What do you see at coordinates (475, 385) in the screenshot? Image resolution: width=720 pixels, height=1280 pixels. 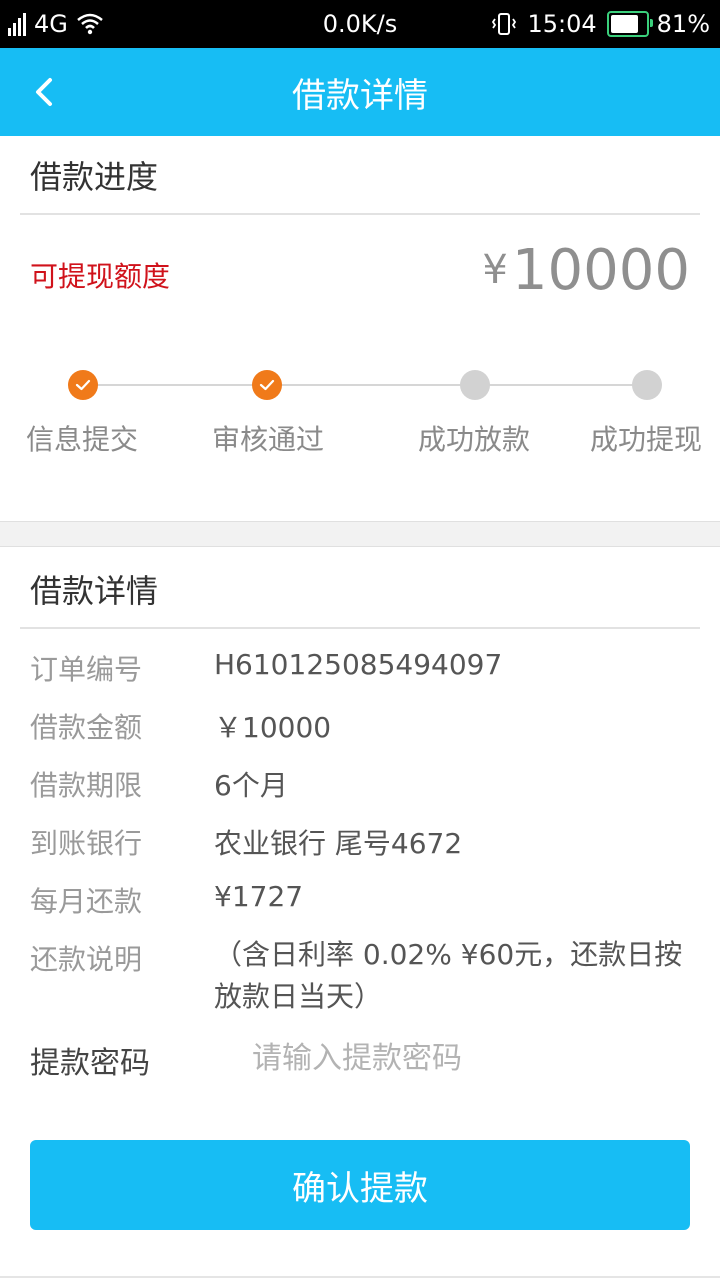 I see `step-3-pending-icon` at bounding box center [475, 385].